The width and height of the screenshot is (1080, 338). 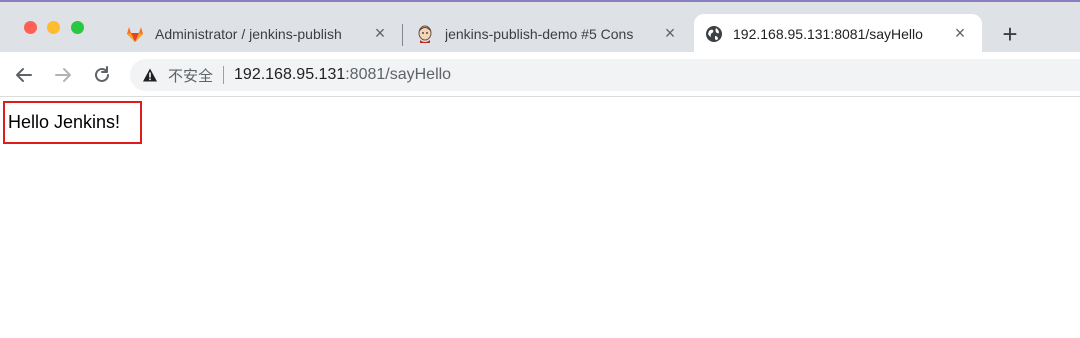 I want to click on url-text: 192.168.95.131:8081/sayHello, so click(x=342, y=75).